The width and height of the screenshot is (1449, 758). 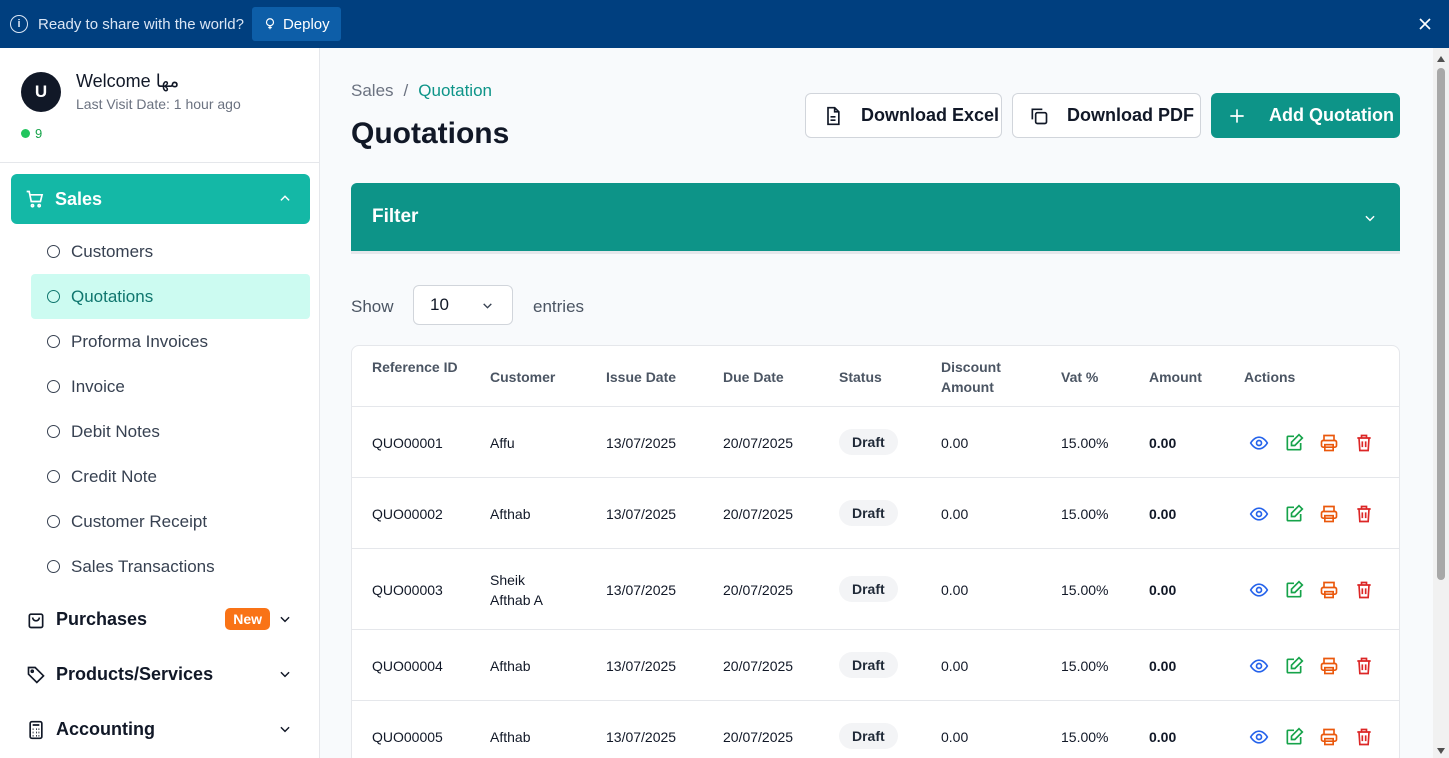 I want to click on plus-icon, so click(x=1237, y=115).